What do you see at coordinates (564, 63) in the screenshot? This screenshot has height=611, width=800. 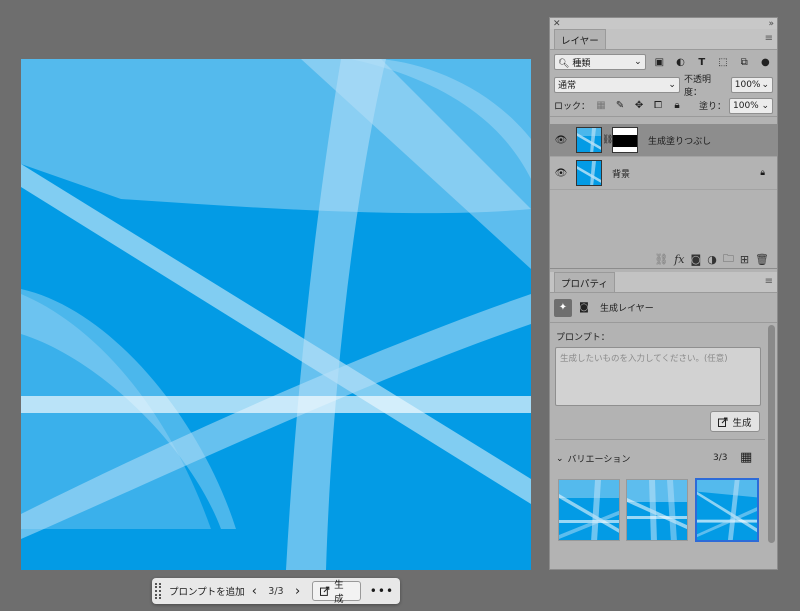 I see `search-icon: 🔍︎` at bounding box center [564, 63].